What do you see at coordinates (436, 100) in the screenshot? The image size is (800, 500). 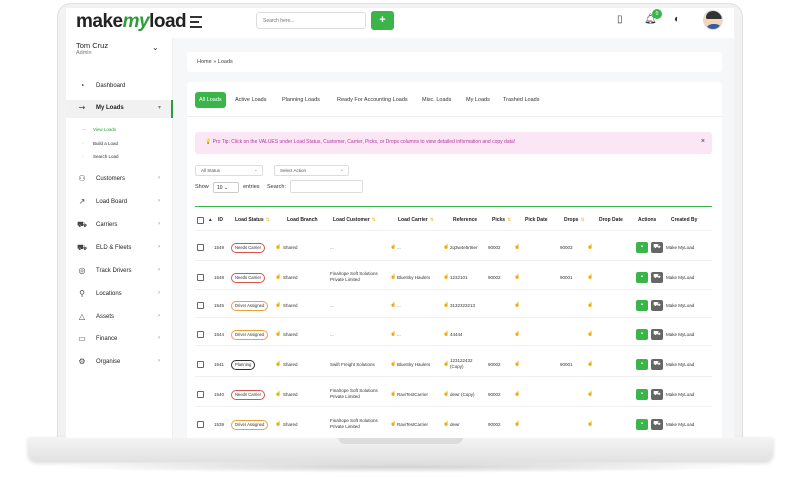 I see `tab-misc-loads: Misc. Loads` at bounding box center [436, 100].